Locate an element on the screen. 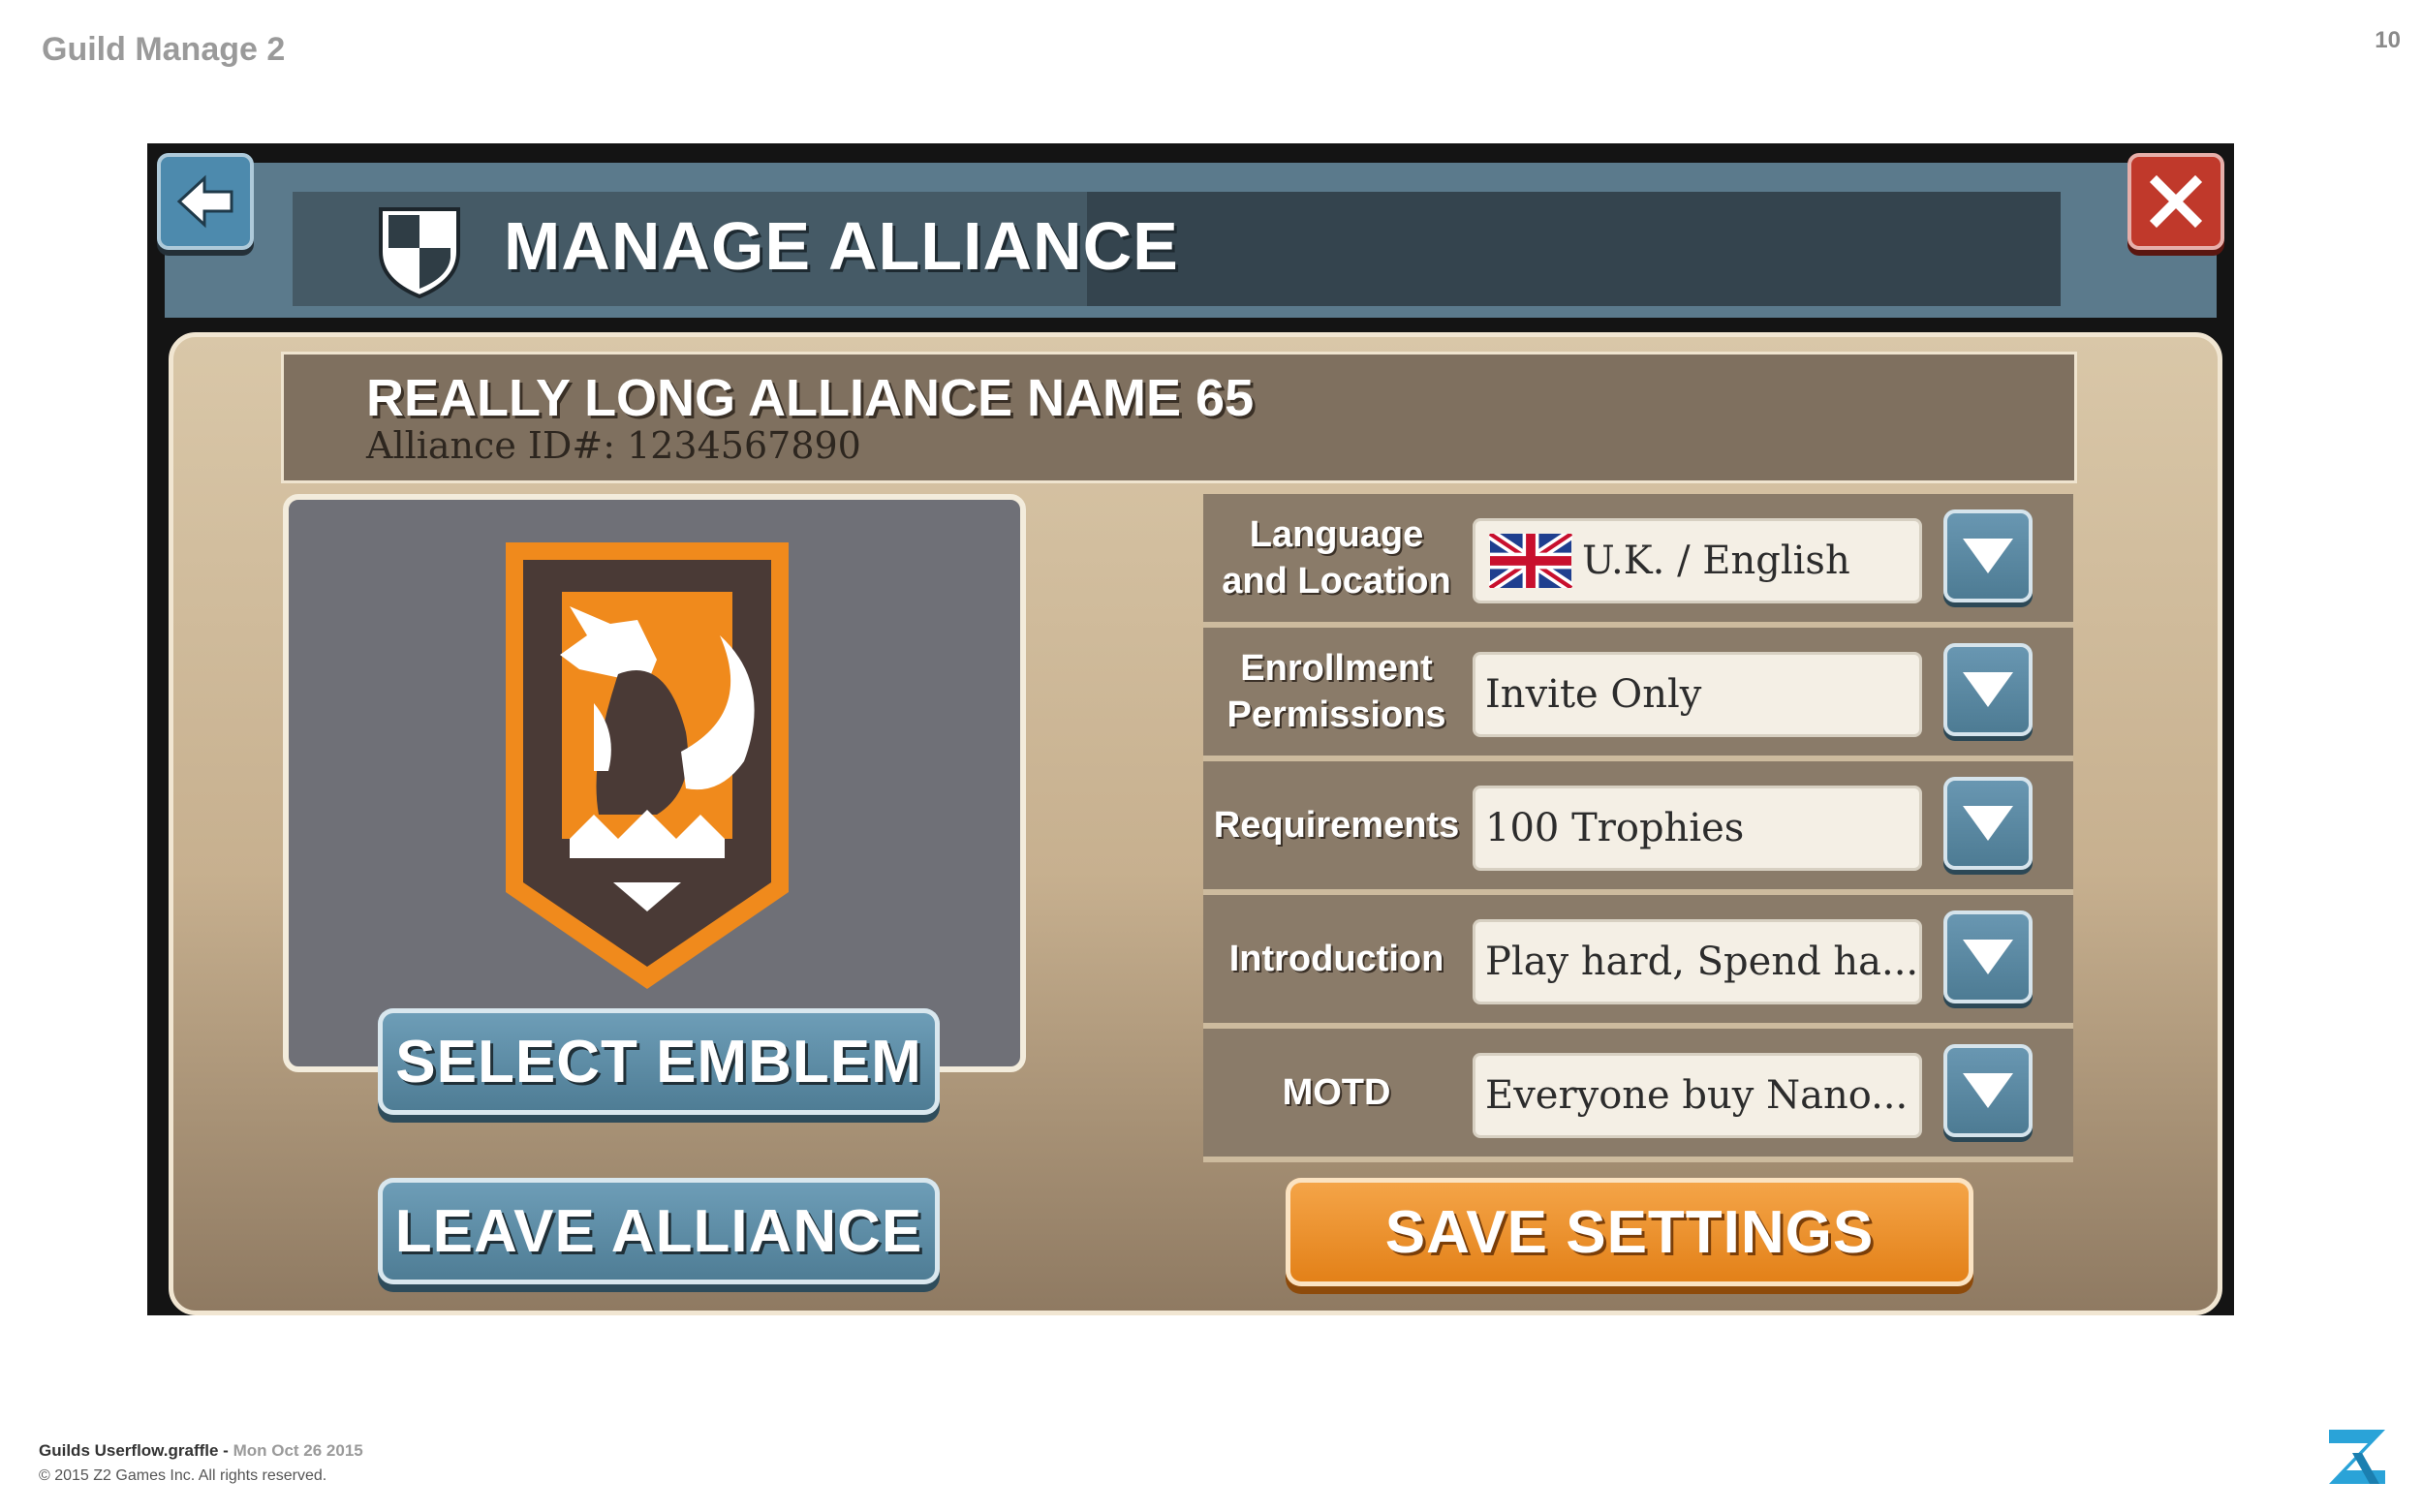 The width and height of the screenshot is (2422, 1512). z2-logo-icon is located at coordinates (2357, 1457).